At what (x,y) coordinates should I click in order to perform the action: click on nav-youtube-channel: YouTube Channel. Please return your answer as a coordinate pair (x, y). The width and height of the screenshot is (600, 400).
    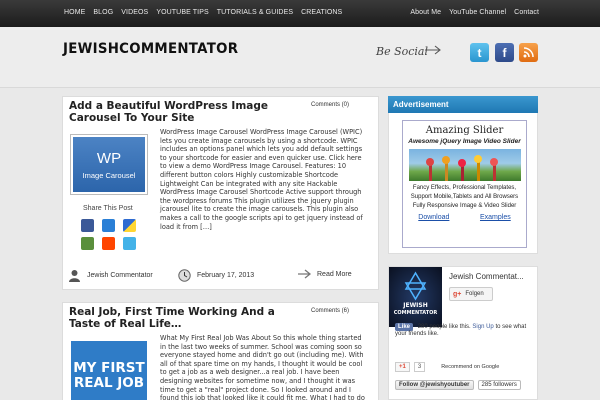
    Looking at the image, I should click on (477, 12).